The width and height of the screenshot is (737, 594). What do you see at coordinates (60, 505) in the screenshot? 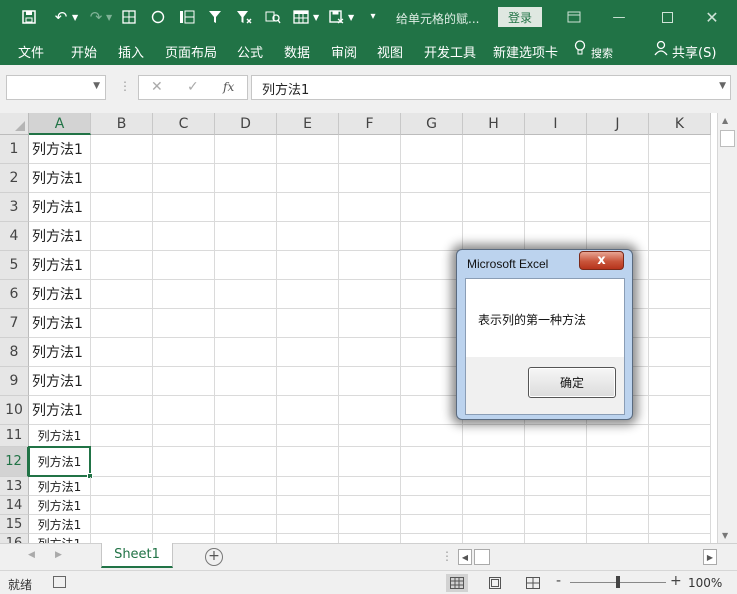
I see `cell-a14: 列方法1` at bounding box center [60, 505].